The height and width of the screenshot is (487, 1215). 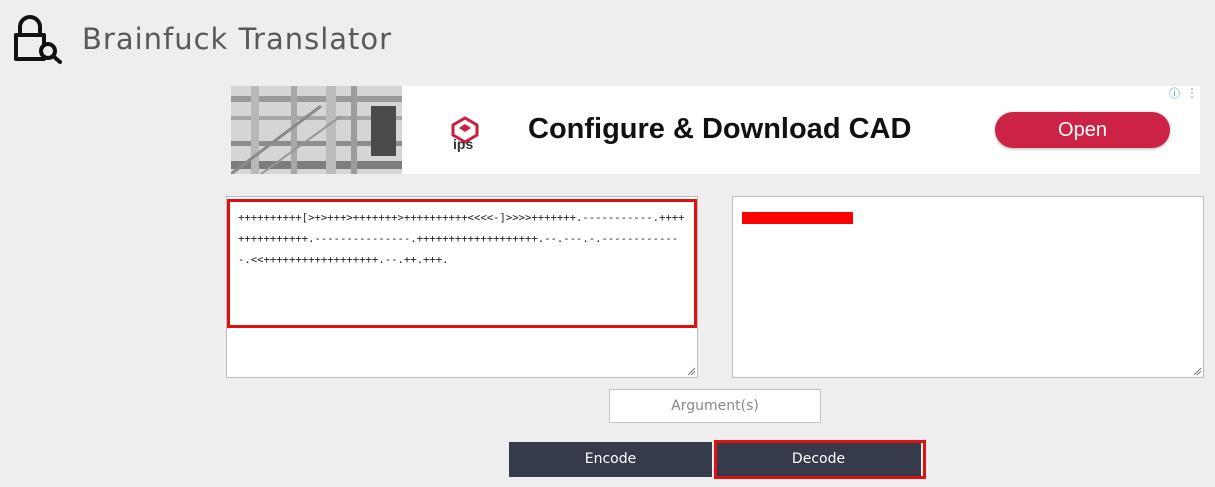 I want to click on ad-headline: Configure & Download CAD, so click(x=719, y=129).